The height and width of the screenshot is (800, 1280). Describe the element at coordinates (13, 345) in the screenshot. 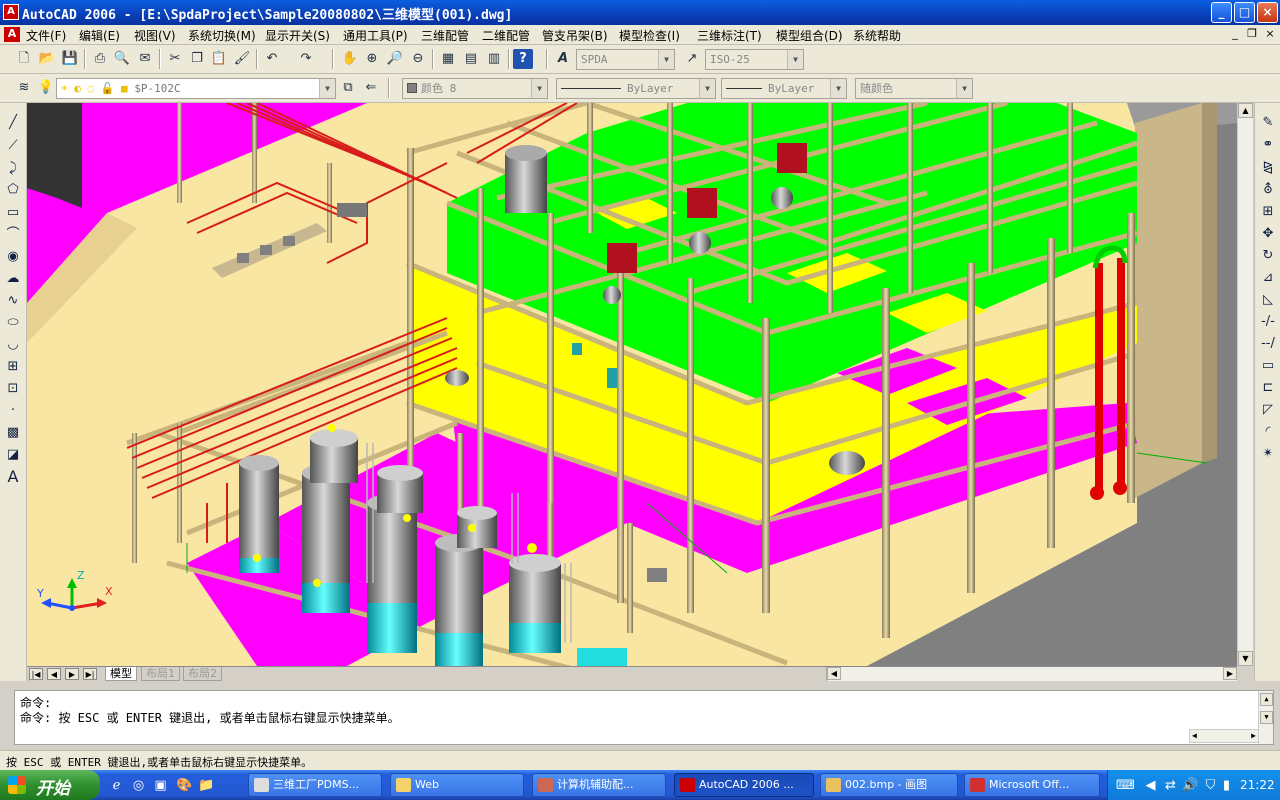

I see `ellipse-arc-icon: ◡` at that location.